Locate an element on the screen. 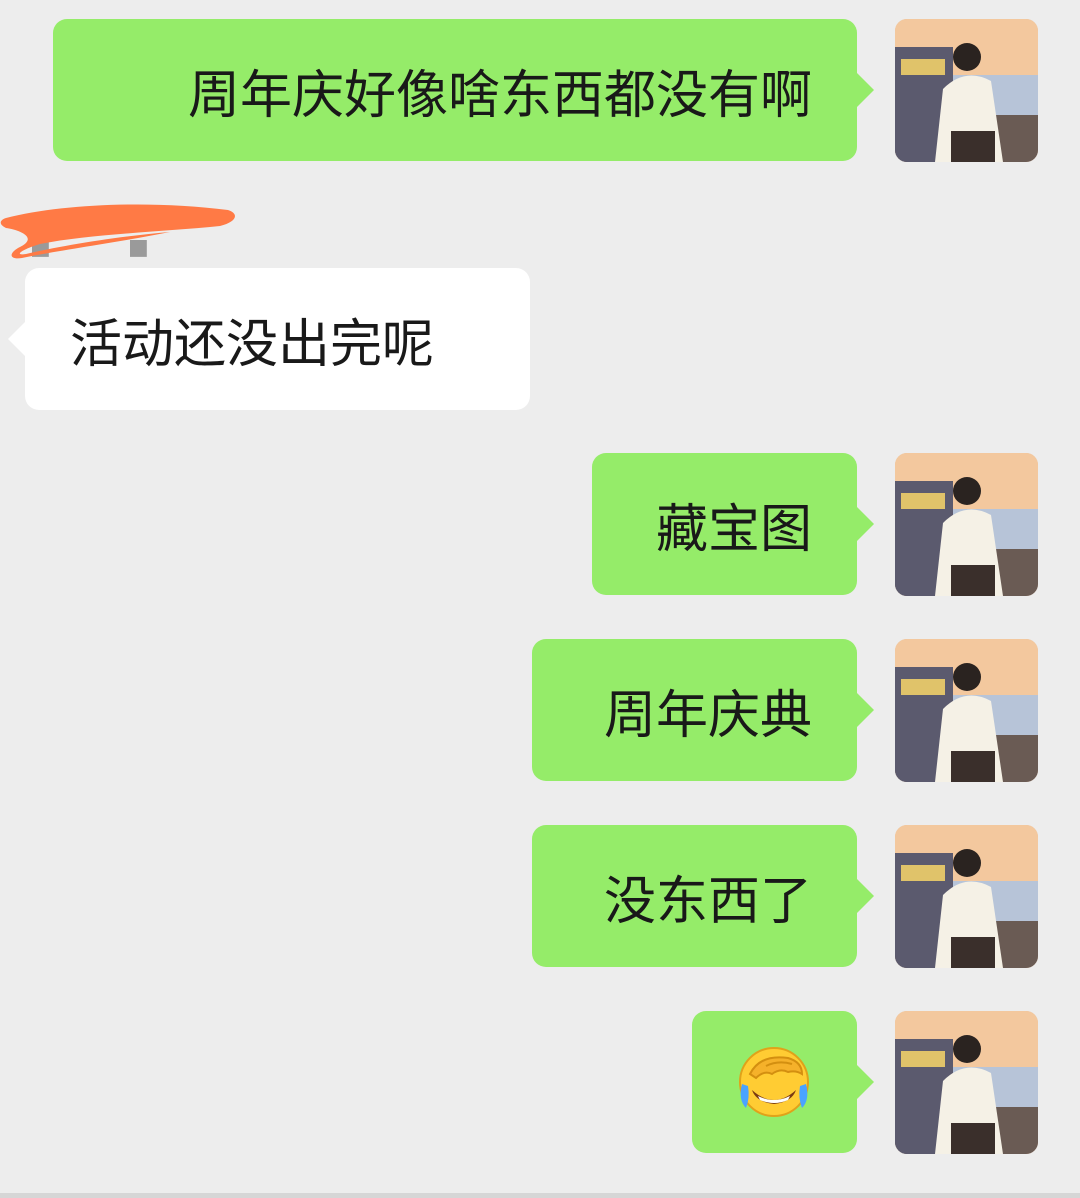 The image size is (1080, 1198). input-bar-edge is located at coordinates (540, 1195).